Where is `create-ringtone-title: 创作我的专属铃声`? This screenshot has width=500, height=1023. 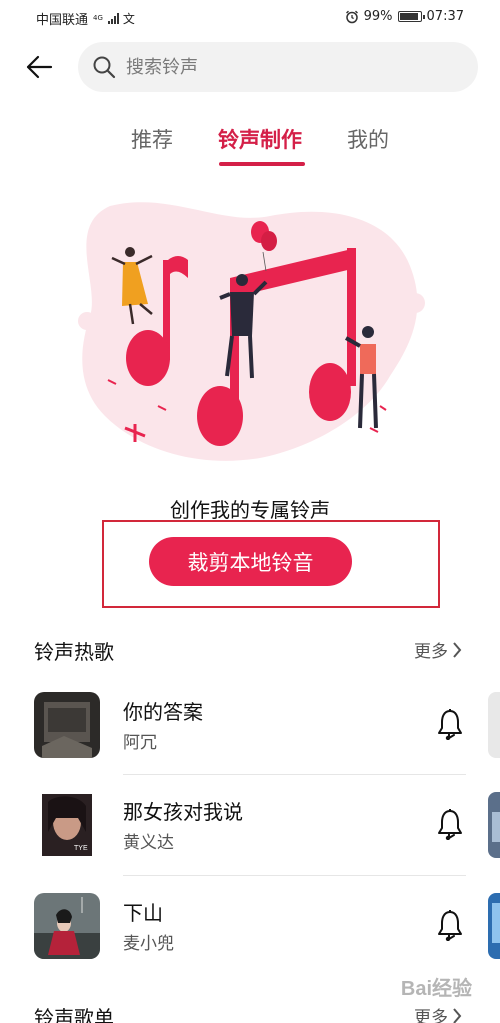 create-ringtone-title: 创作我的专属铃声 is located at coordinates (250, 510).